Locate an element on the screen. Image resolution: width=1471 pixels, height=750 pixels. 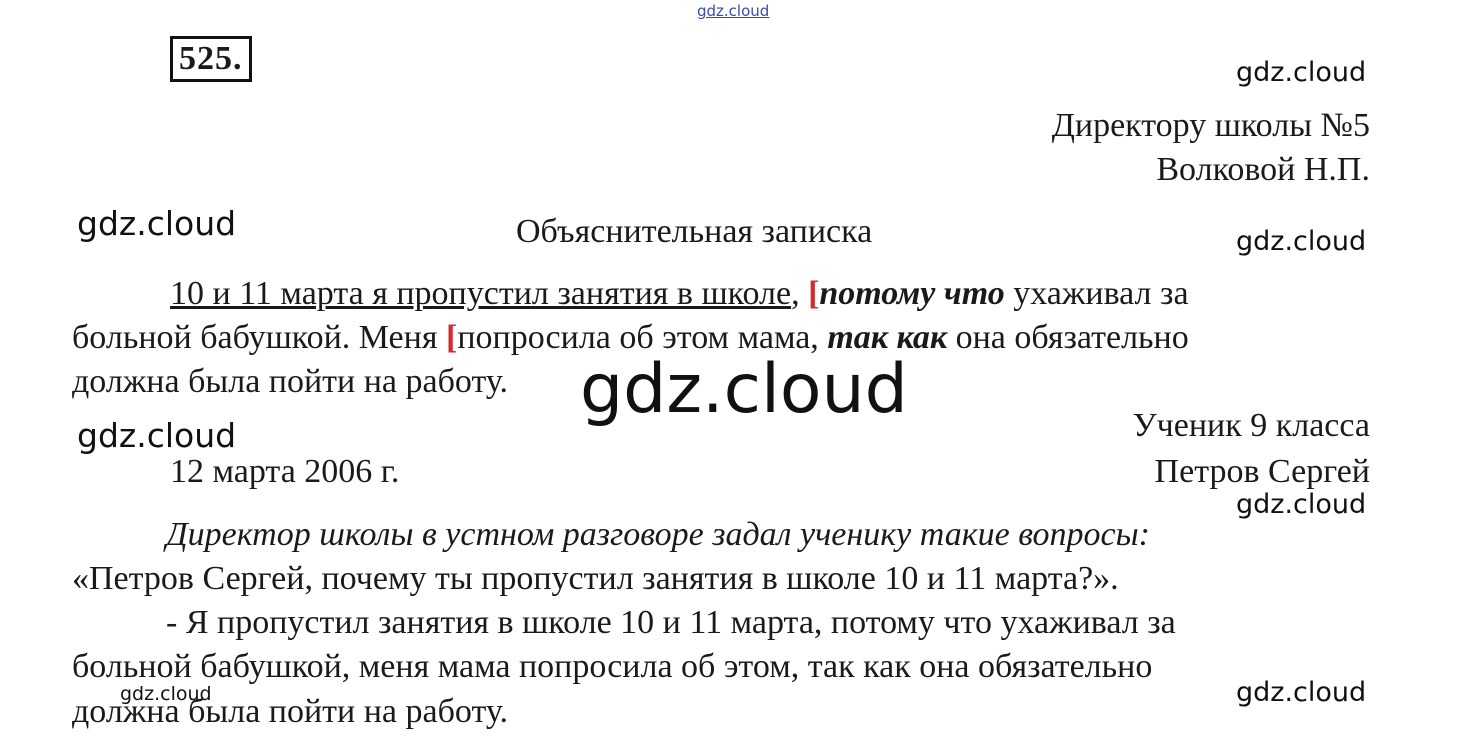
bracket-mark-2: [ is located at coordinates (451, 337).